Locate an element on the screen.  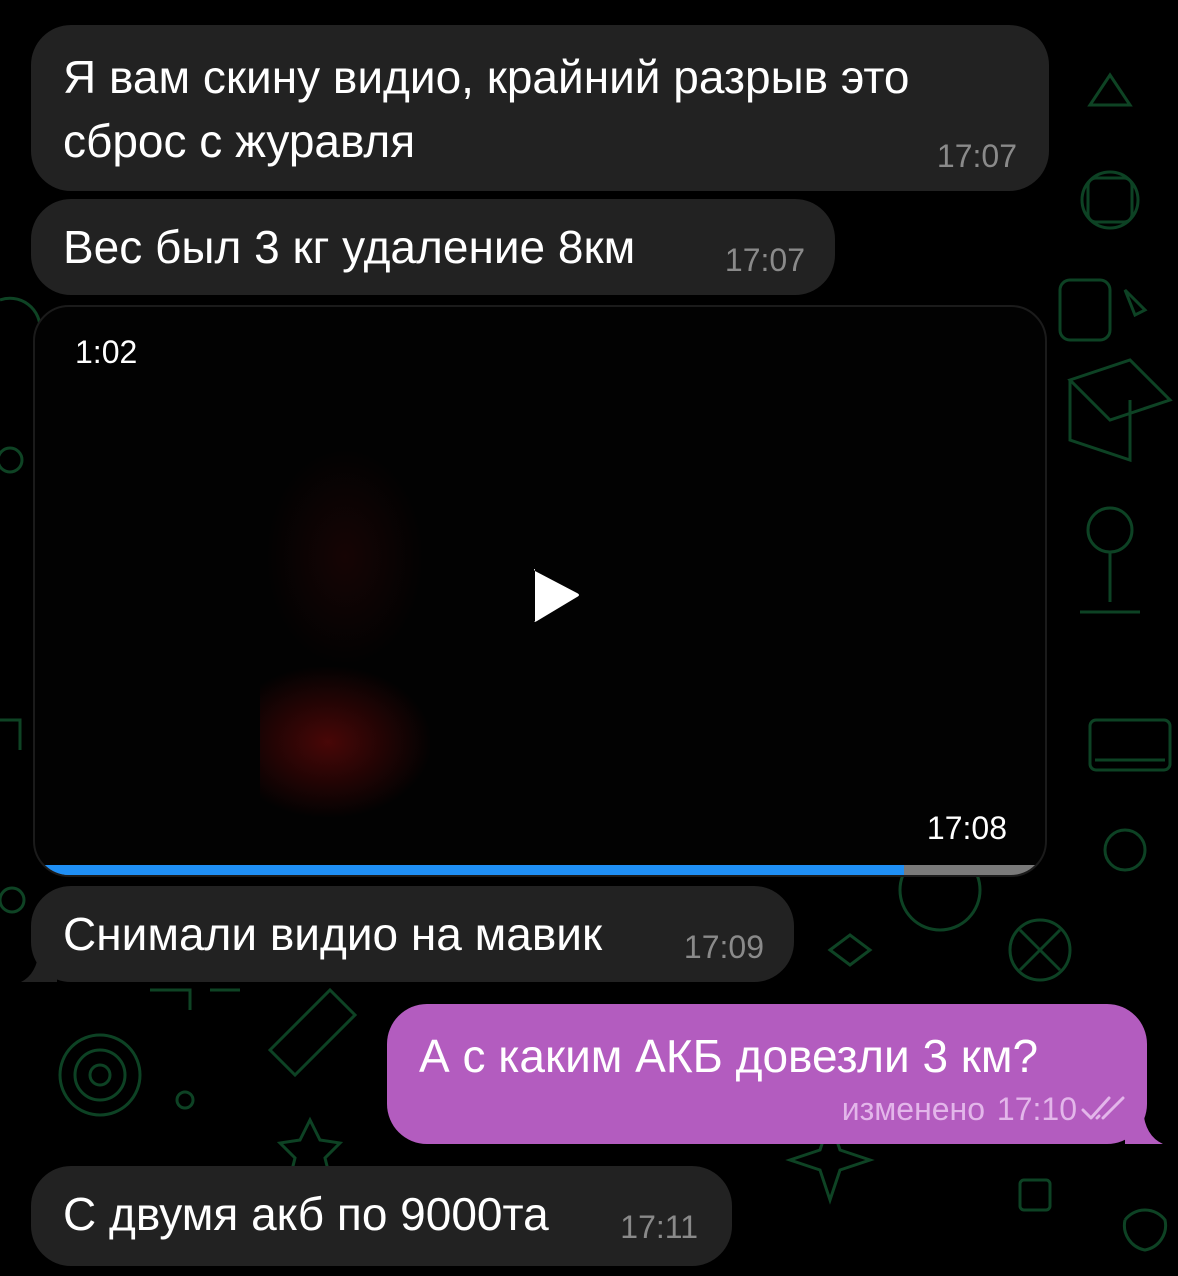
message-time: 17:09 is located at coordinates (723, 947).